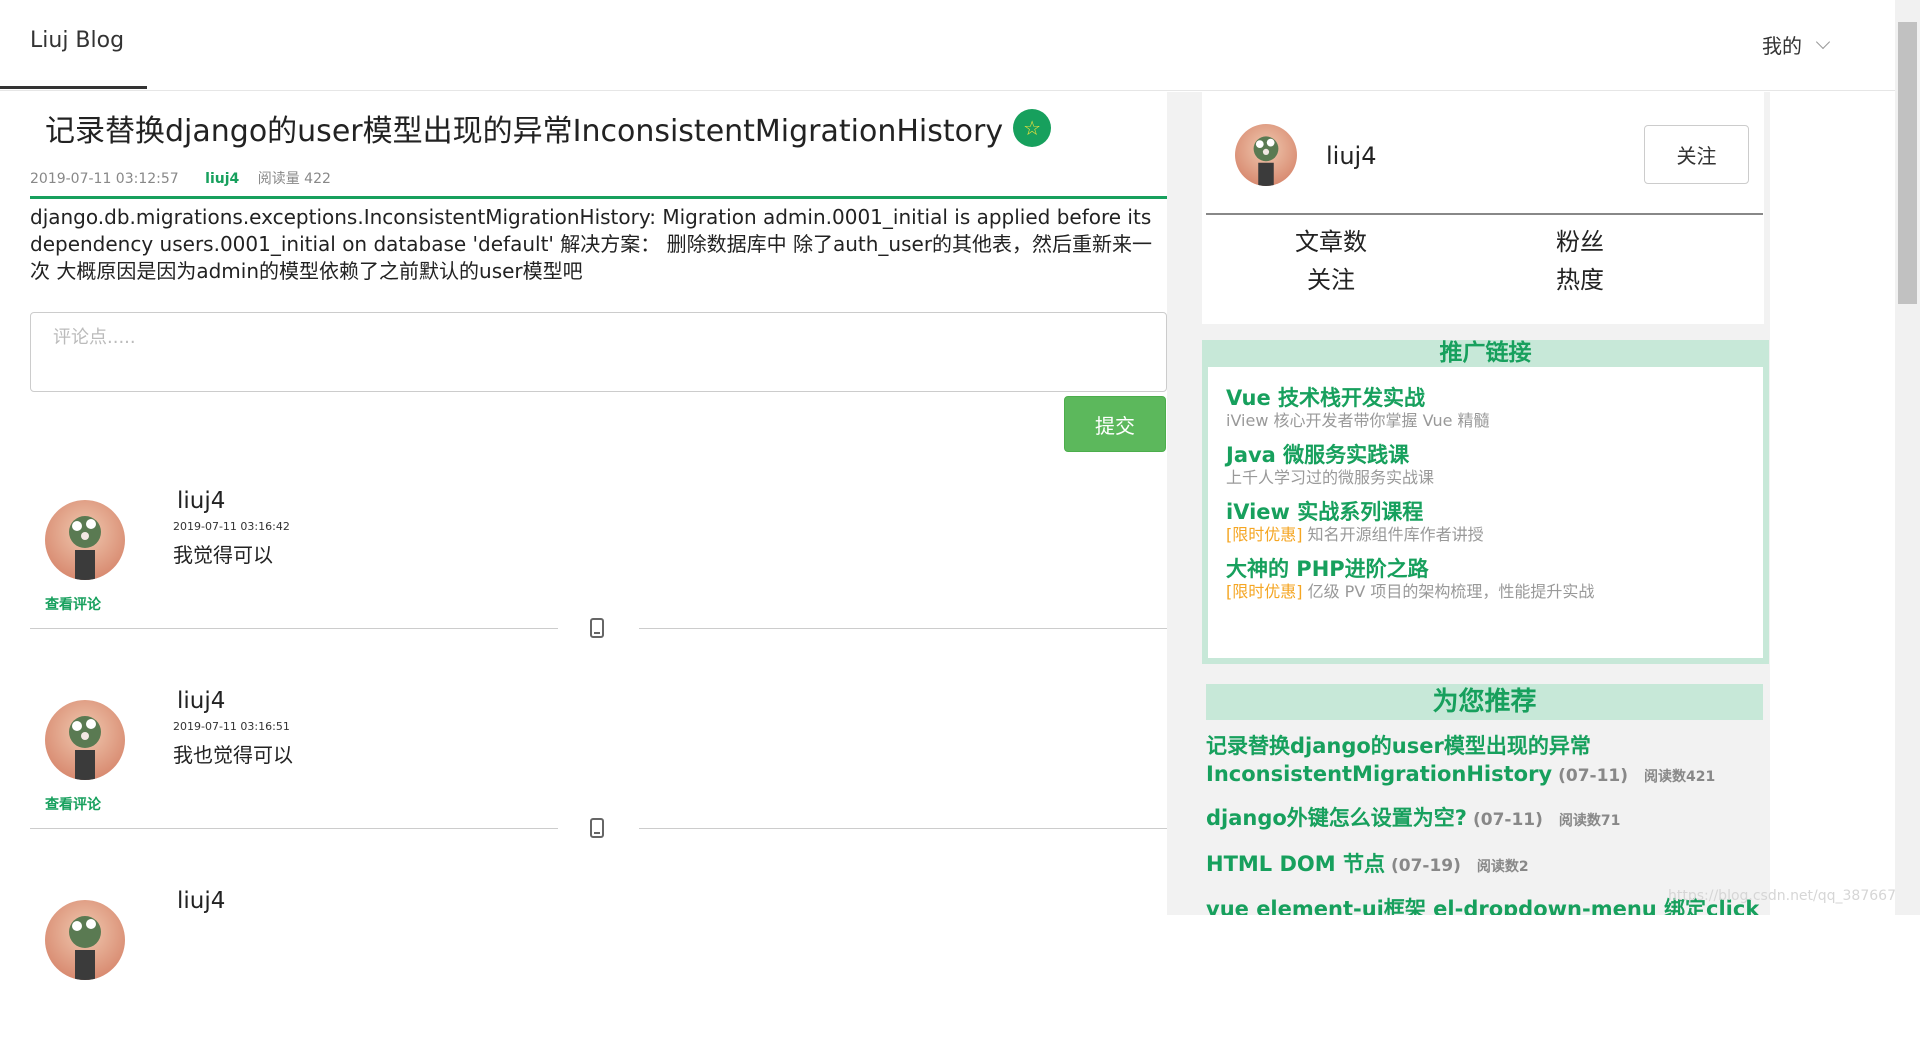  I want to click on star-icon: ☆, so click(1032, 128).